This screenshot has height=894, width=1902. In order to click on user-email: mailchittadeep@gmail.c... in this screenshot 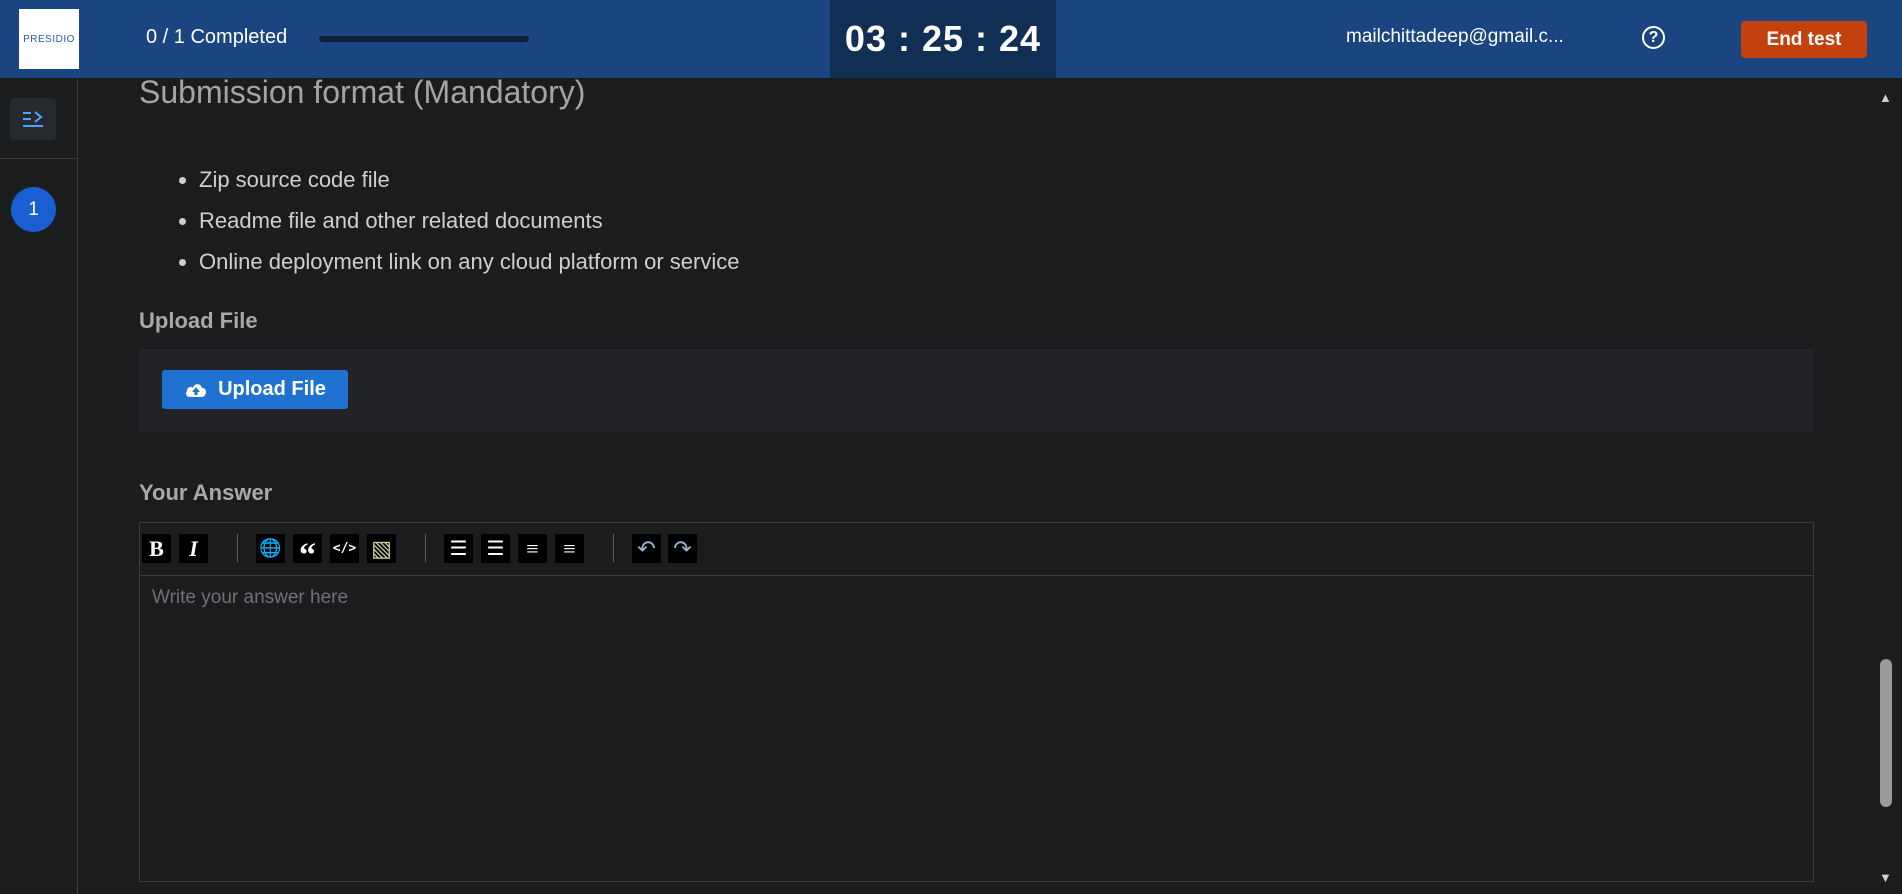, I will do `click(1455, 37)`.